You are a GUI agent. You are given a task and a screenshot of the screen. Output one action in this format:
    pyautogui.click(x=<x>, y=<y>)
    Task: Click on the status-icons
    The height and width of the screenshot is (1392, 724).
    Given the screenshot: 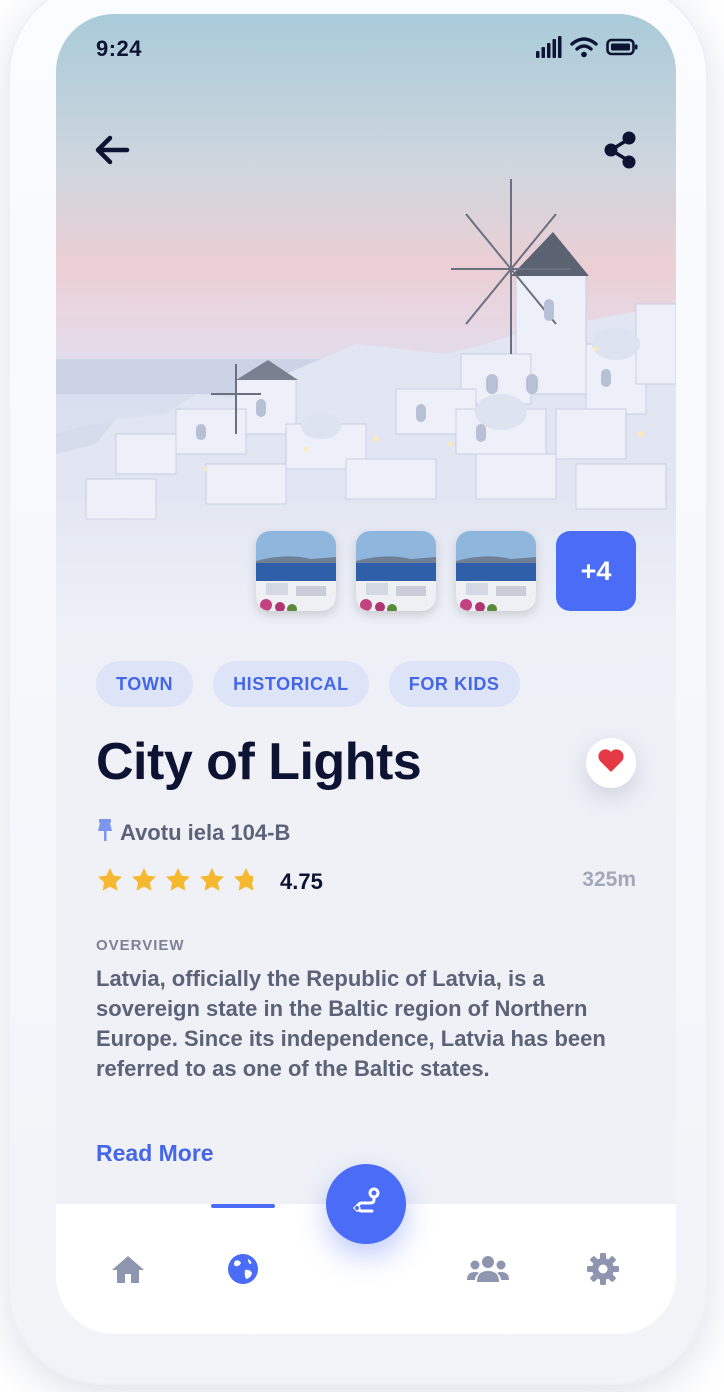 What is the action you would take?
    pyautogui.click(x=587, y=49)
    